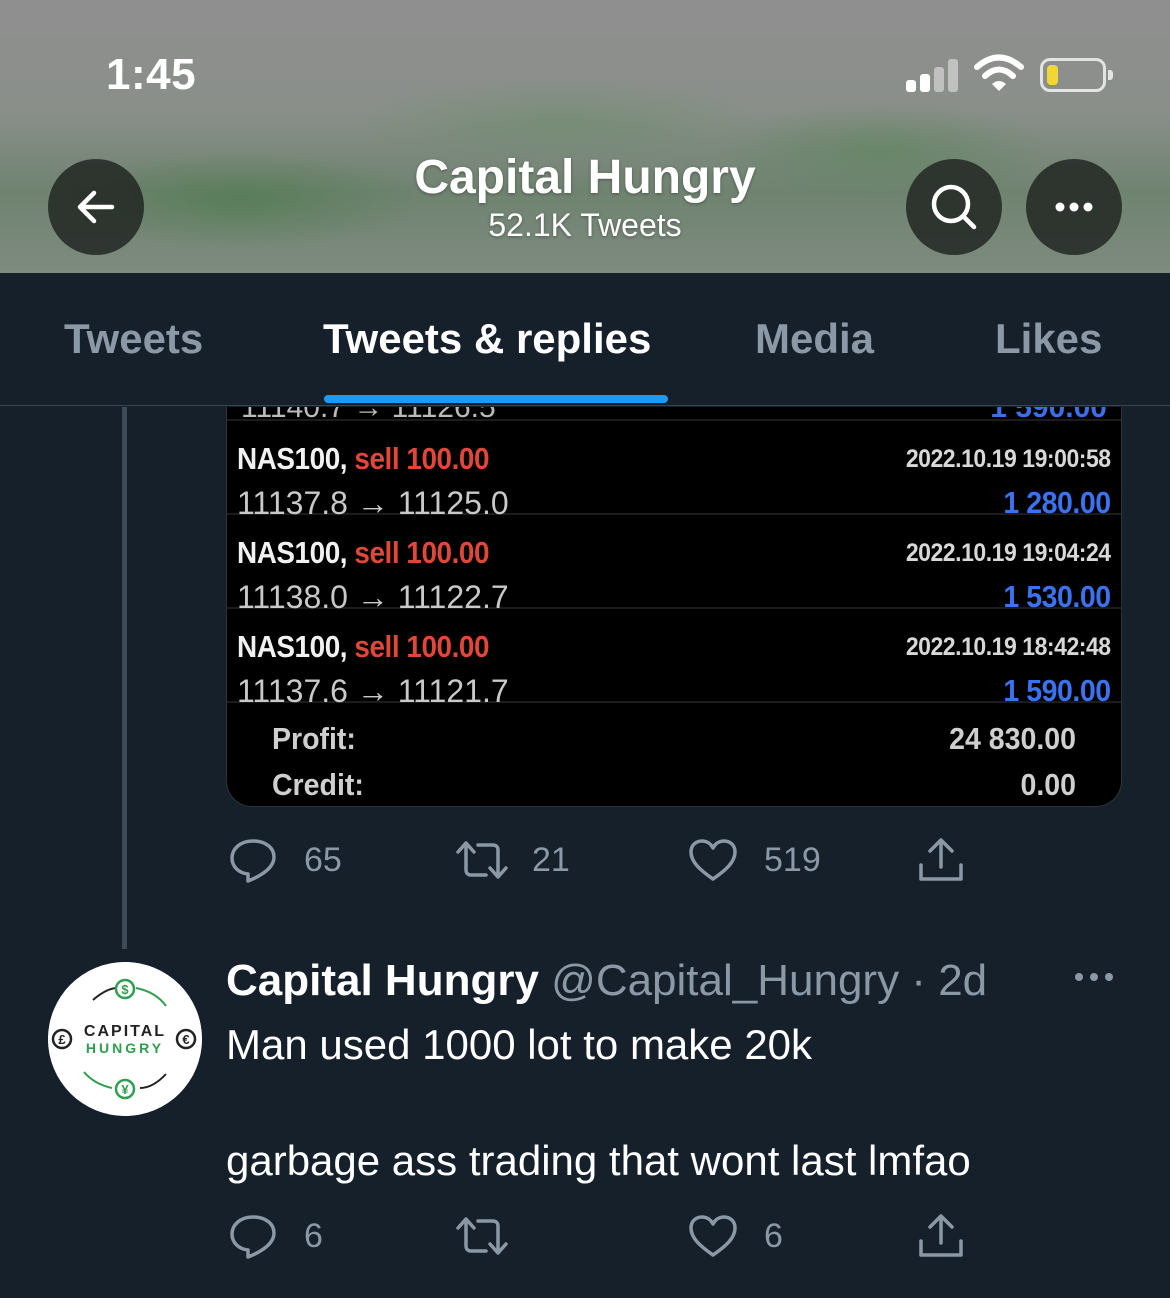 This screenshot has width=1170, height=1298. Describe the element at coordinates (125, 1031) in the screenshot. I see `svg-text: CAPITAL` at that location.